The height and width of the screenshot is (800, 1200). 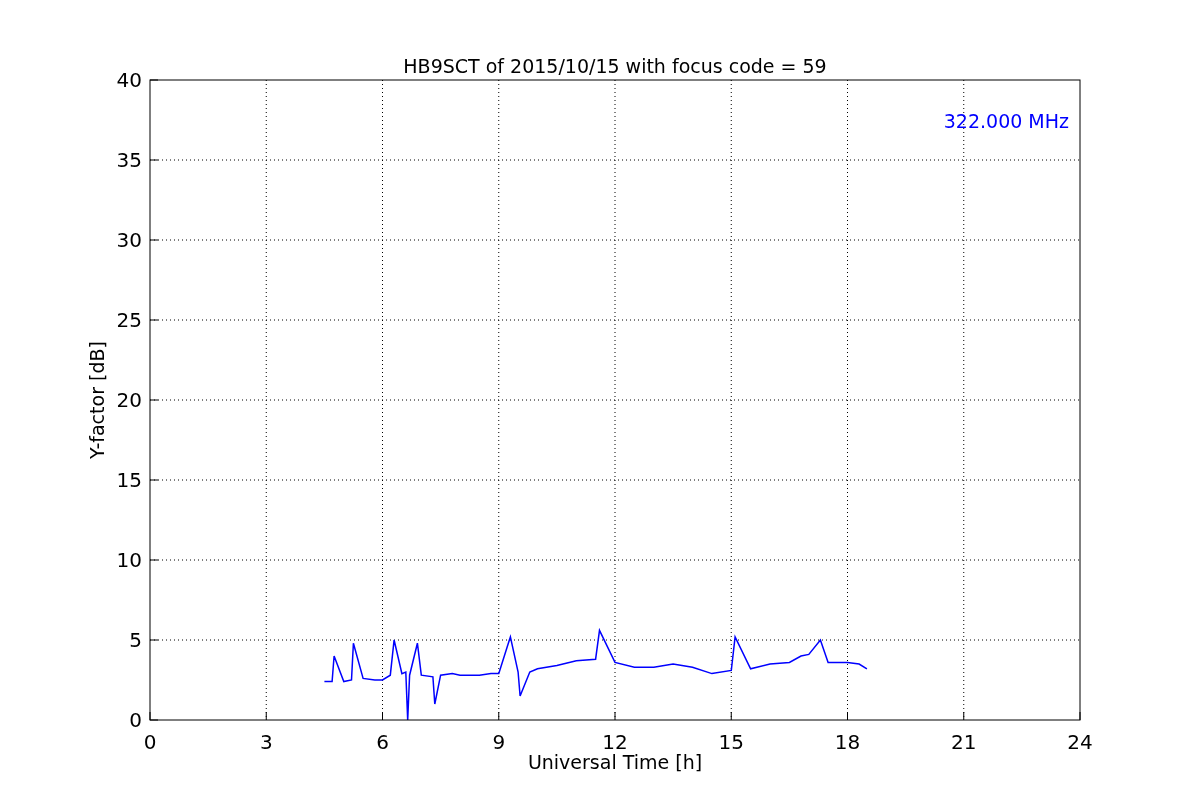 I want to click on series-label: 322.000 MHz, so click(x=1006, y=121).